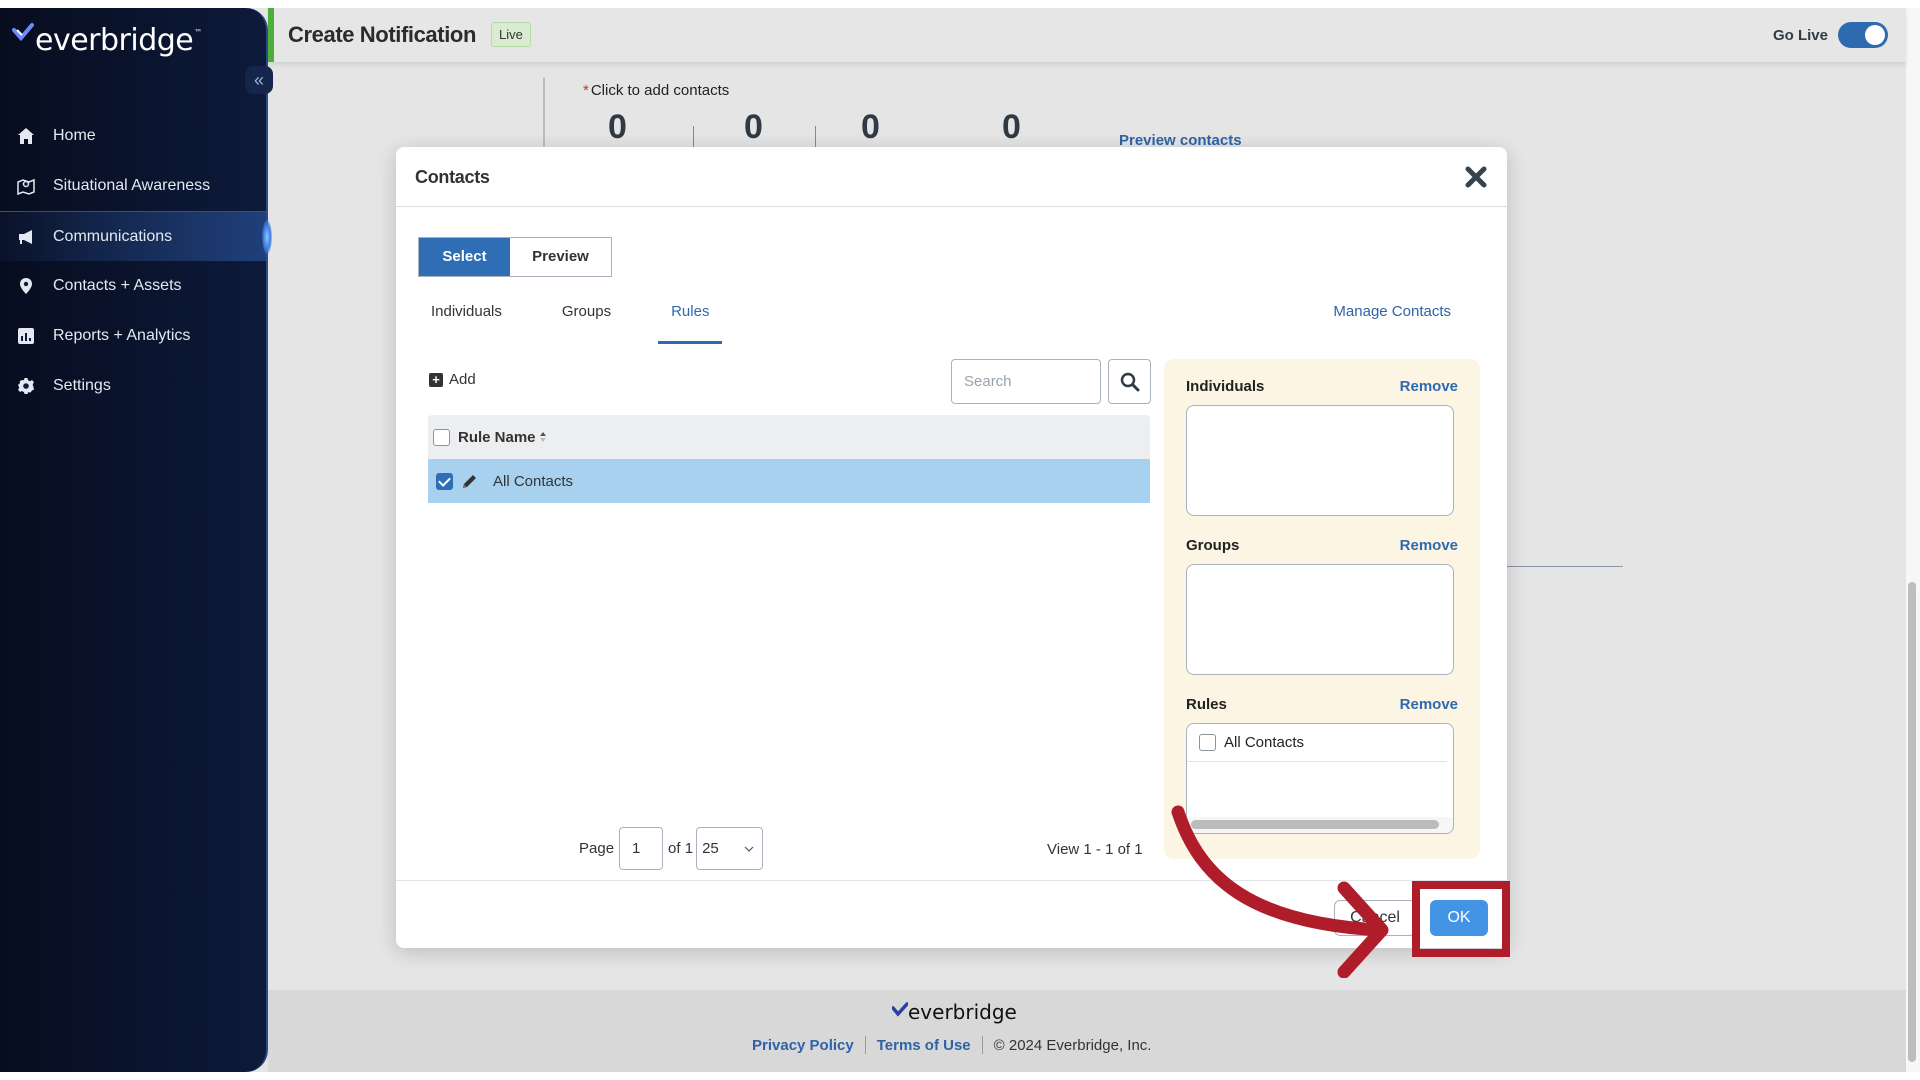  Describe the element at coordinates (1320, 778) in the screenshot. I see `selected-rules-list: All Contacts` at that location.